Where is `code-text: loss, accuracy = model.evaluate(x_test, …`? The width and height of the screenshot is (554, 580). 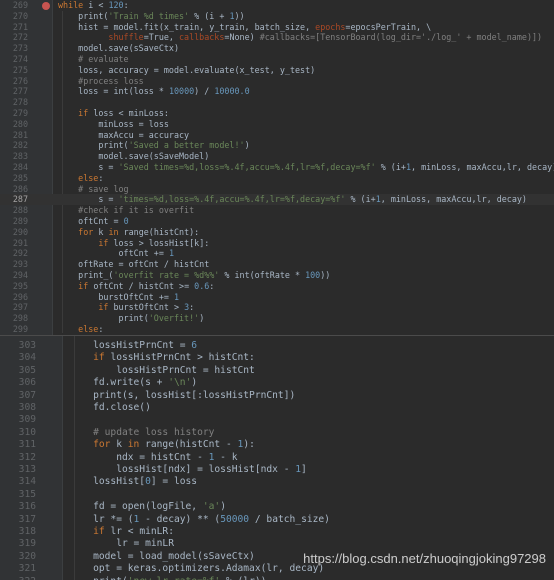 code-text: loss, accuracy = model.evaluate(x_test, … is located at coordinates (186, 70).